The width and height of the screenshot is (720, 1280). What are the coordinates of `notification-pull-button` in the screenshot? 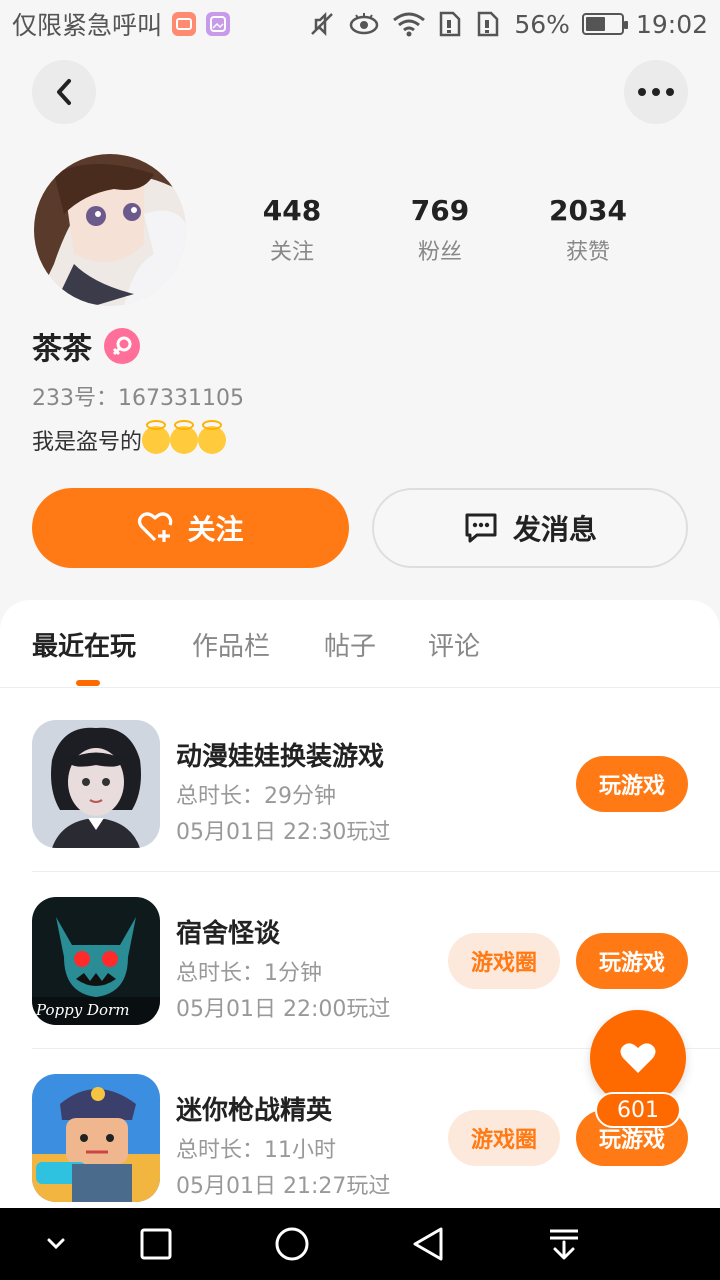 It's located at (564, 1244).